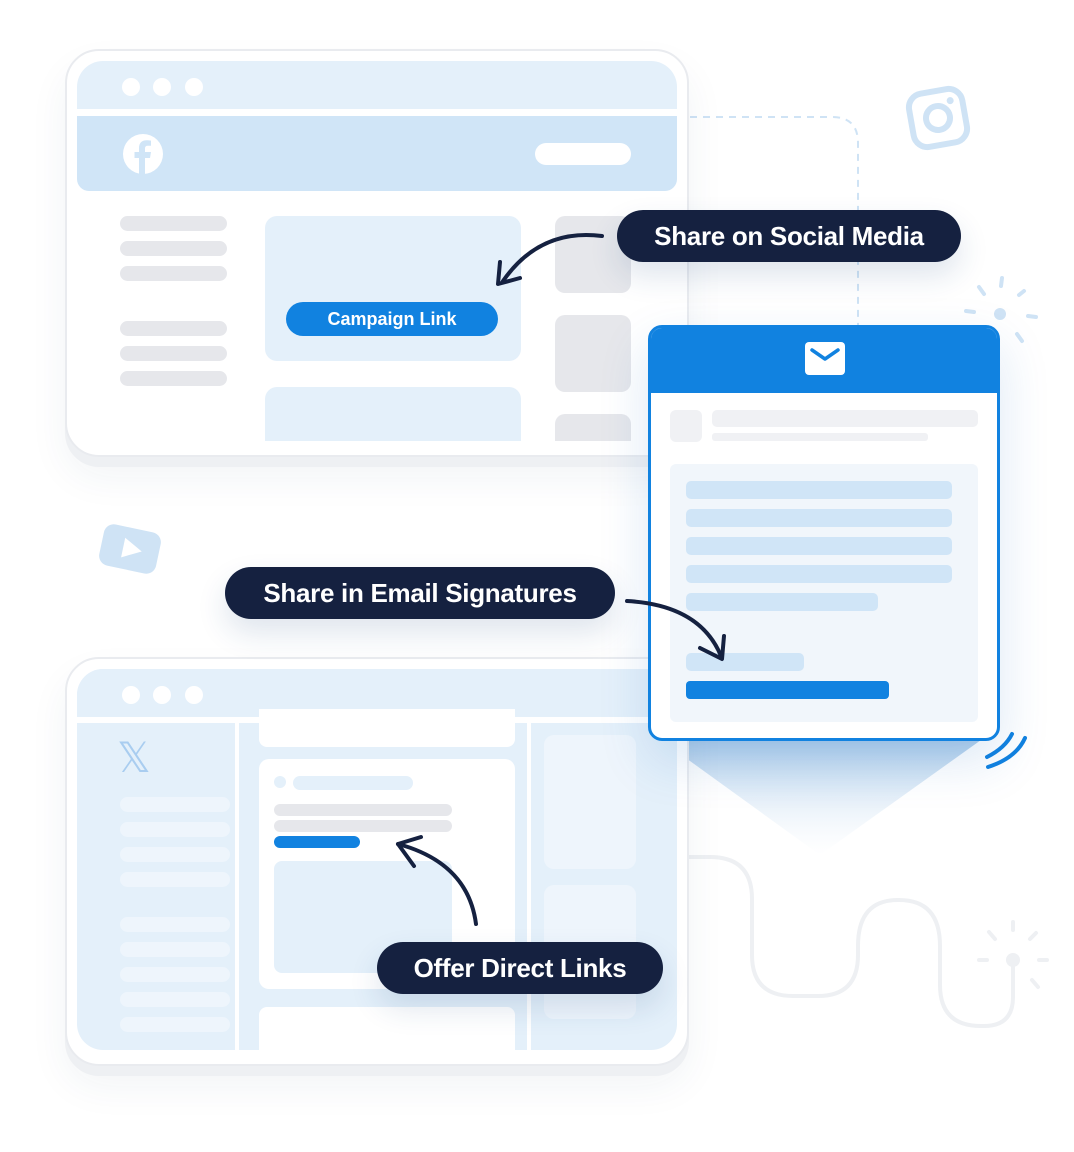 The height and width of the screenshot is (1152, 1074). What do you see at coordinates (393, 414) in the screenshot?
I see `post-card` at bounding box center [393, 414].